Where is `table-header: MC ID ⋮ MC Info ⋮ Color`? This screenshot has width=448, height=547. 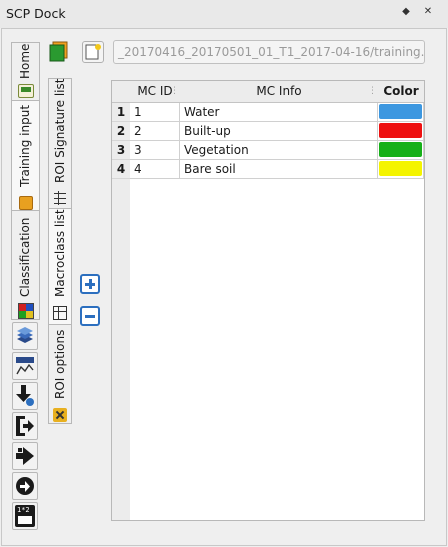 table-header: MC ID ⋮ MC Info ⋮ Color is located at coordinates (268, 92).